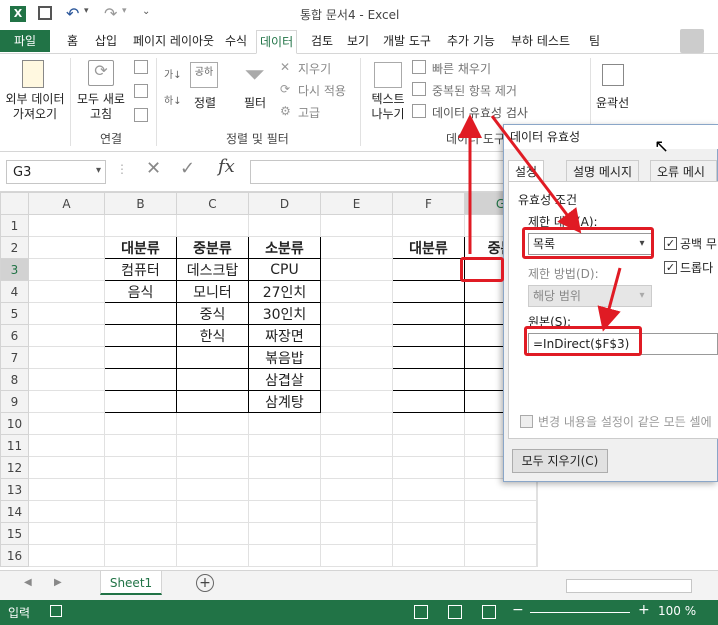  I want to click on cell-E11, so click(356, 445).